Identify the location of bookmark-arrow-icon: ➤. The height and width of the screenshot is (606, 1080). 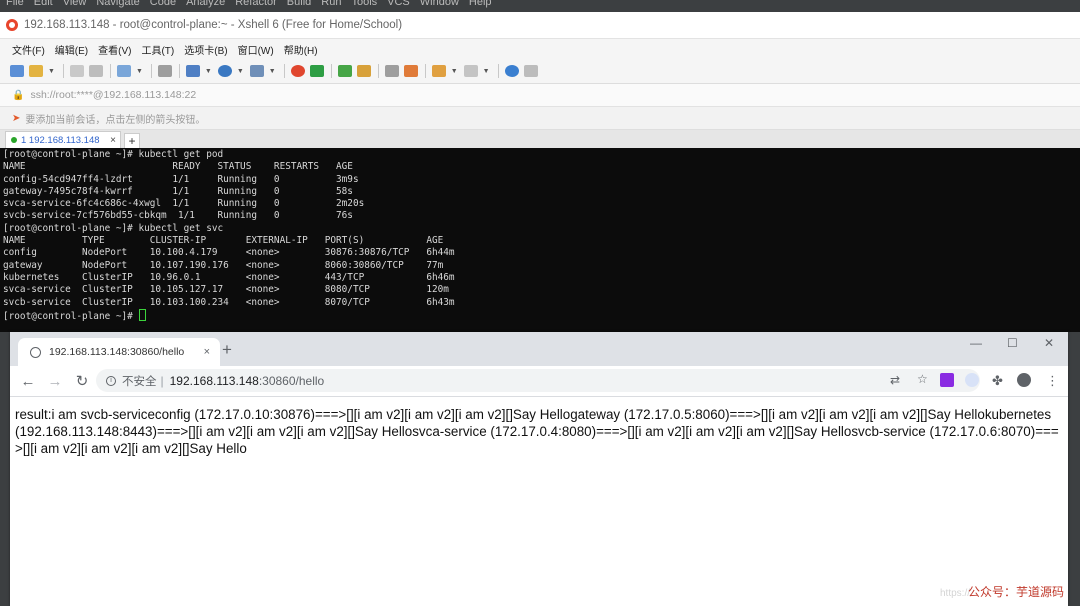
(16, 118).